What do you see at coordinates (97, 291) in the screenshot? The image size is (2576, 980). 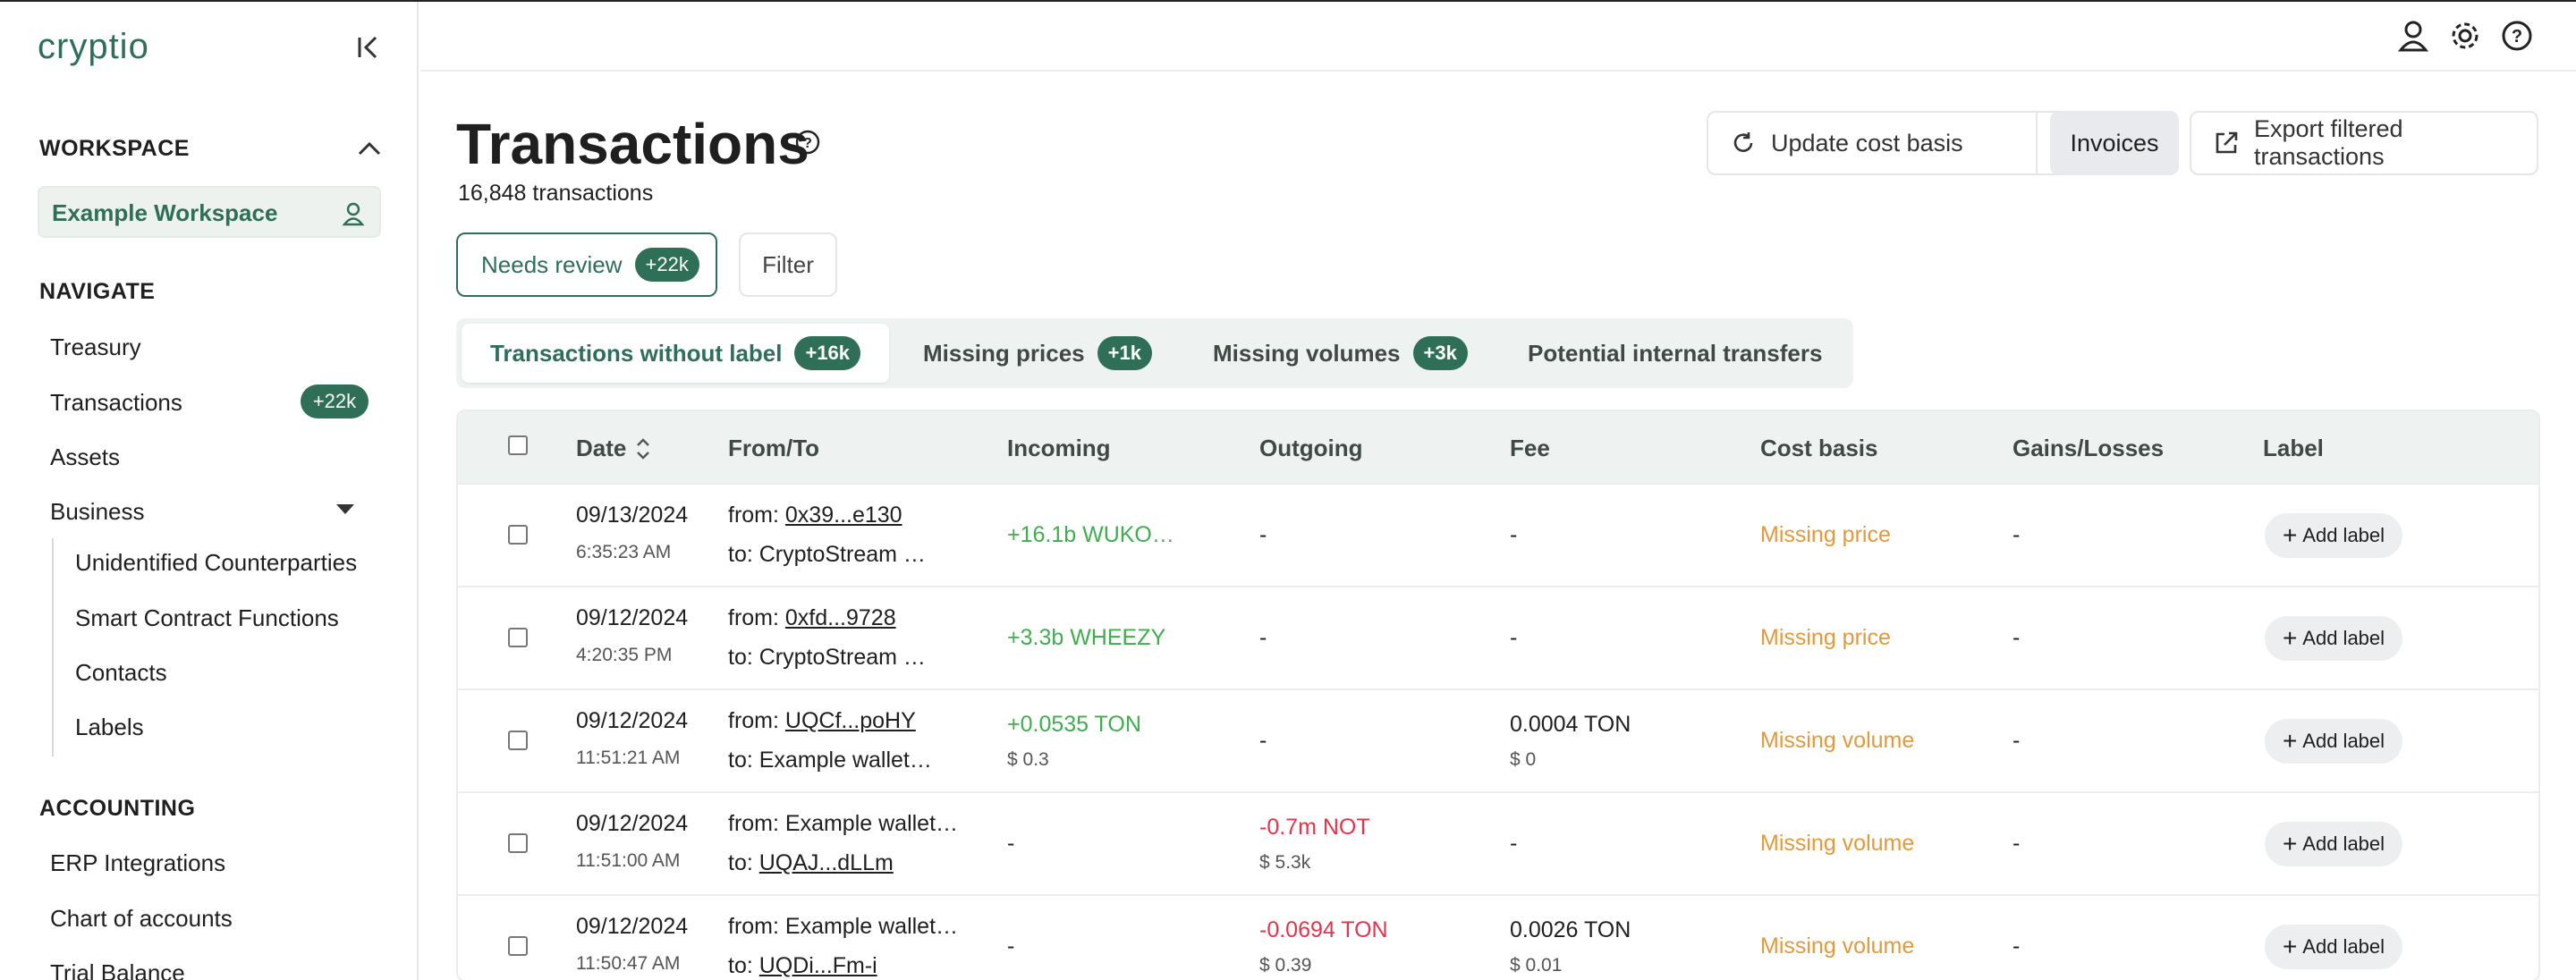 I see `navigate-header: NAVIGATE` at bounding box center [97, 291].